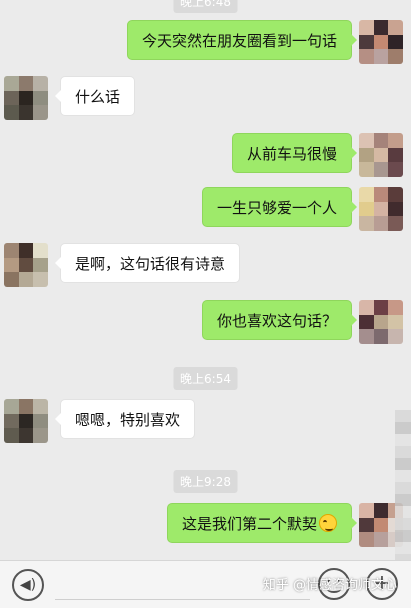 Image resolution: width=411 pixels, height=608 pixels. Describe the element at coordinates (205, 481) in the screenshot. I see `timestamp: 晚上9:28` at that location.